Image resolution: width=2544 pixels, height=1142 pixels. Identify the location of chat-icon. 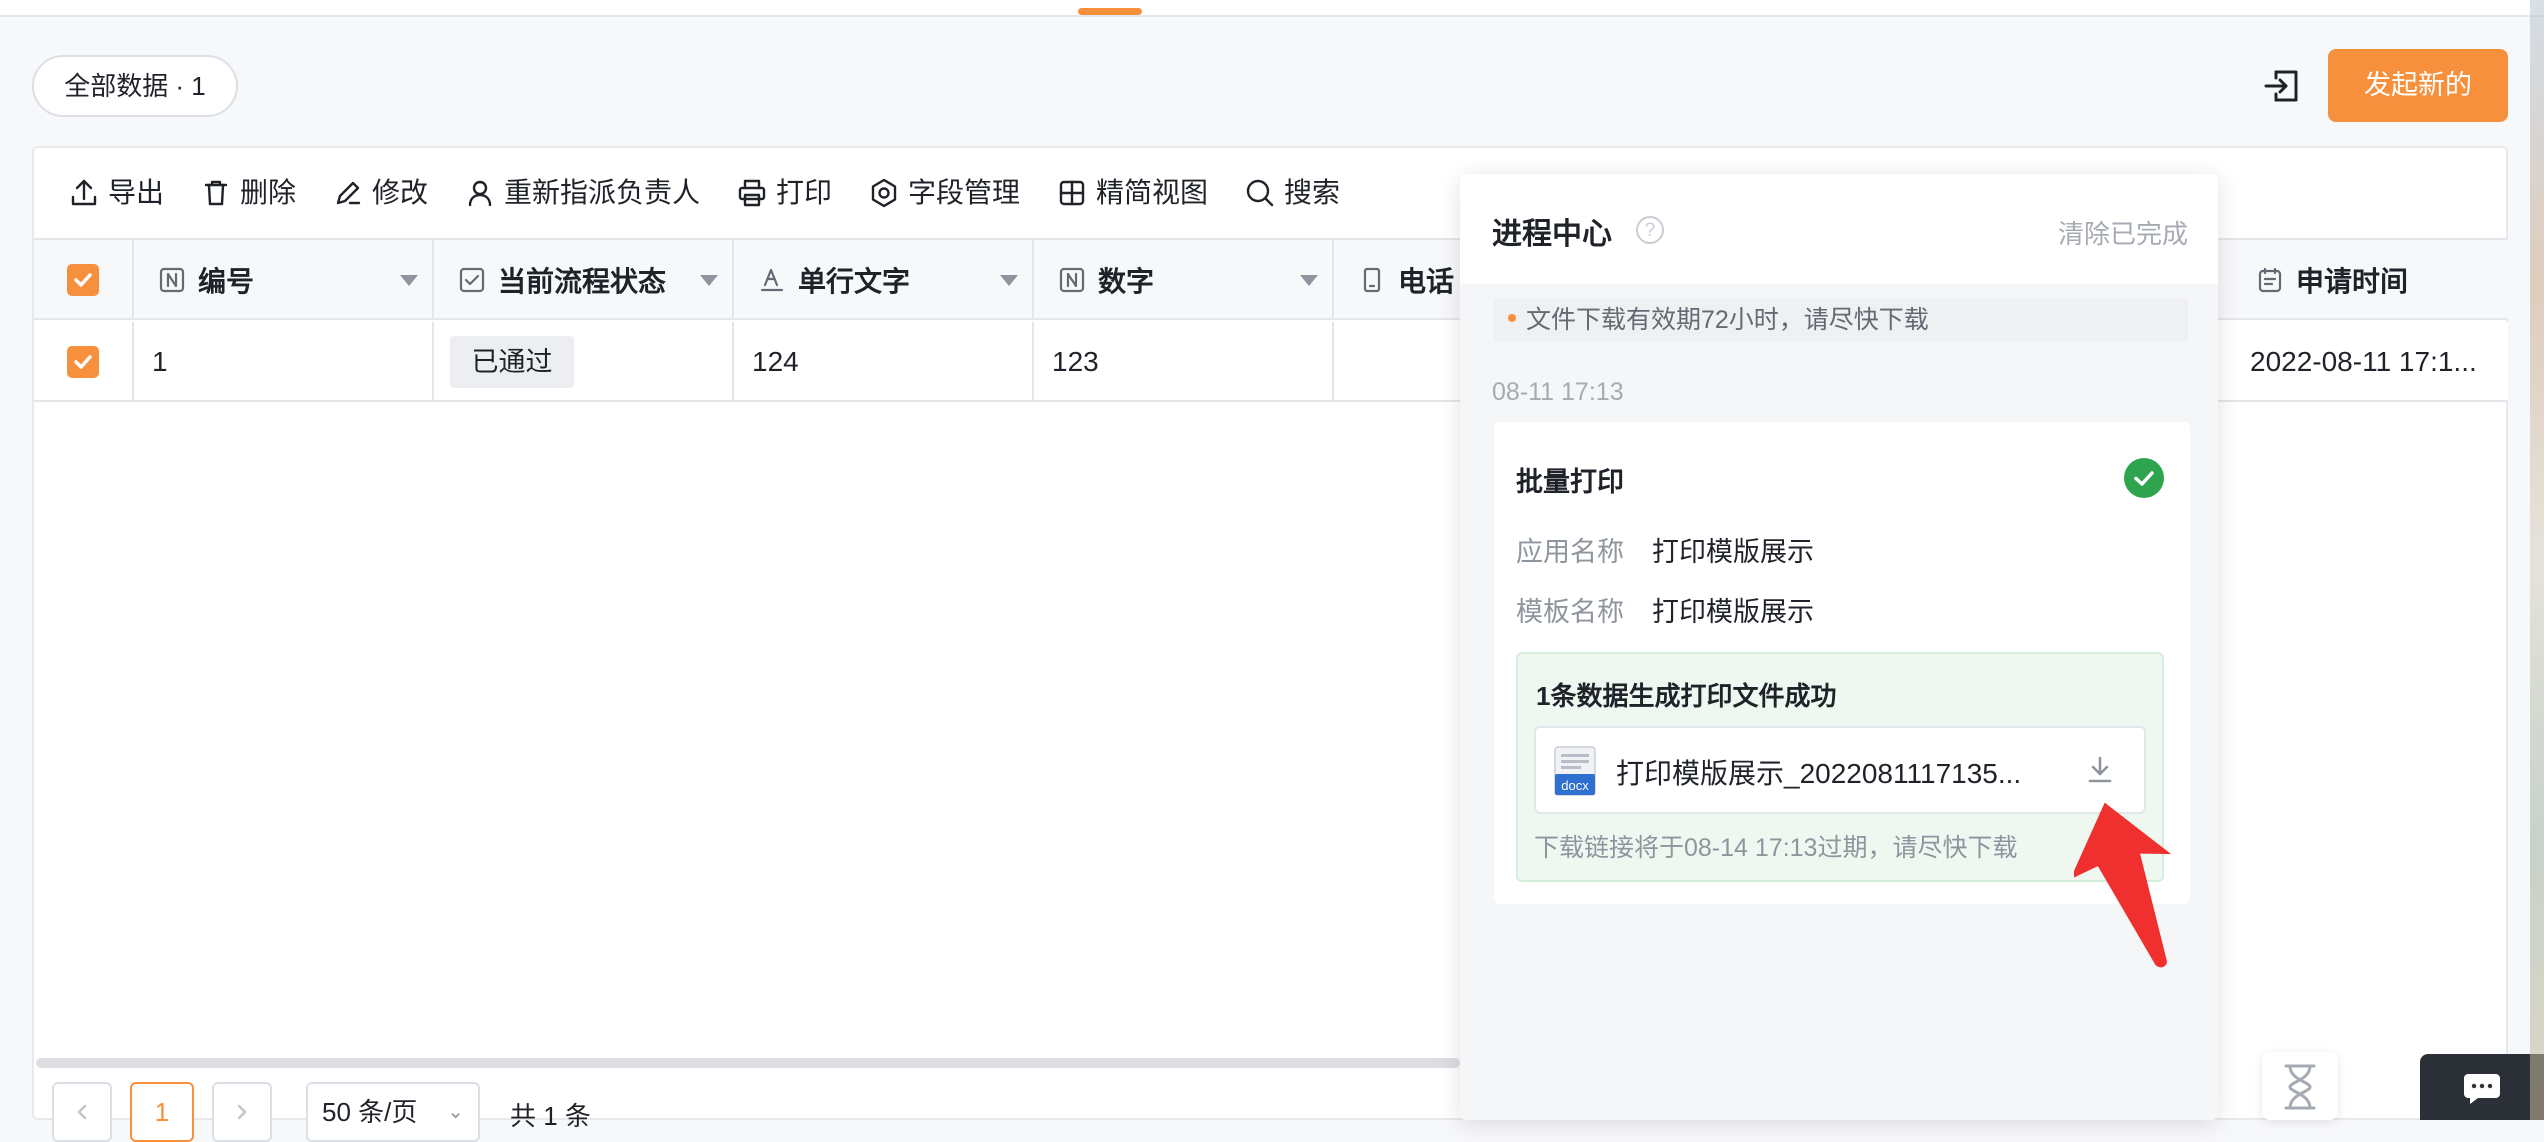
(2482, 1089).